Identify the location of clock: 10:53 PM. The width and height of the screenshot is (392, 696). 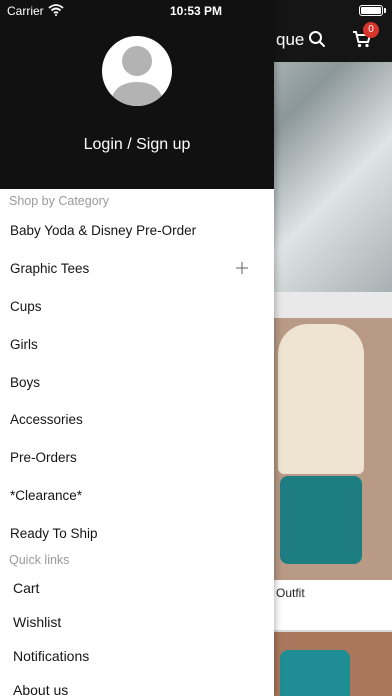
(196, 11).